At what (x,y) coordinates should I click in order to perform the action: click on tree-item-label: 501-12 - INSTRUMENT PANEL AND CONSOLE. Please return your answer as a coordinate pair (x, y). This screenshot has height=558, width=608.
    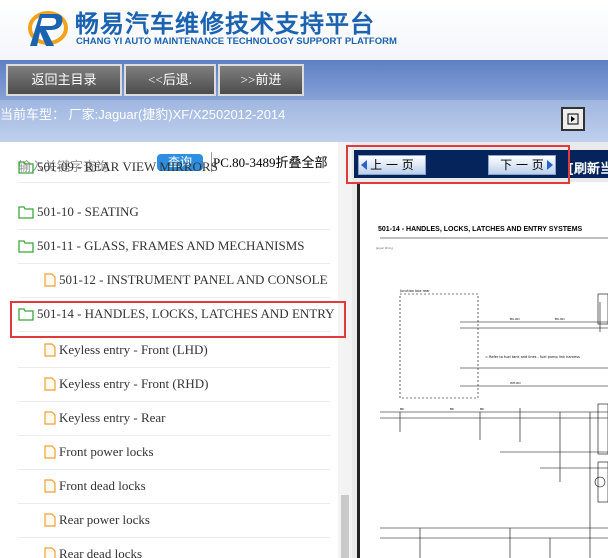
    Looking at the image, I should click on (193, 279).